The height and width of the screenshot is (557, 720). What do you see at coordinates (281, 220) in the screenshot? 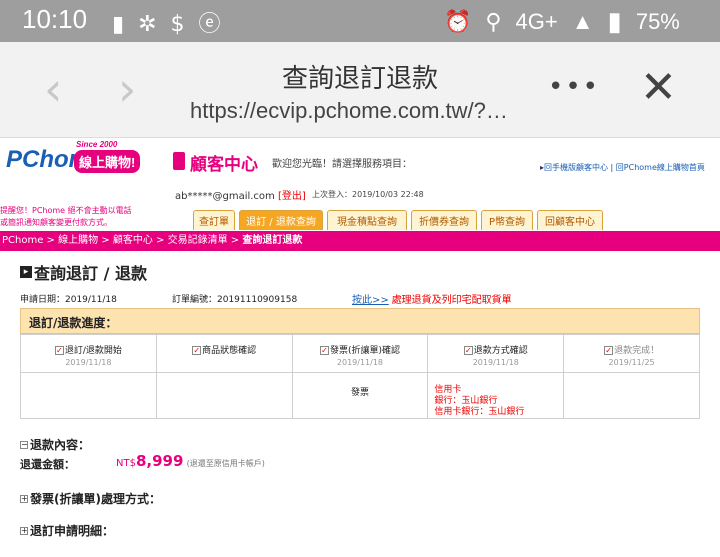
I see `tab-refund: 退訂 / 退款查詢` at bounding box center [281, 220].